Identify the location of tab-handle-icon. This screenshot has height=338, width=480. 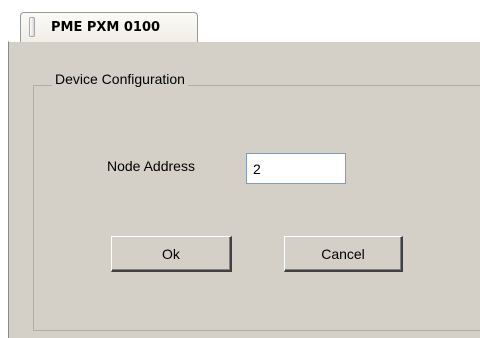
(32, 27).